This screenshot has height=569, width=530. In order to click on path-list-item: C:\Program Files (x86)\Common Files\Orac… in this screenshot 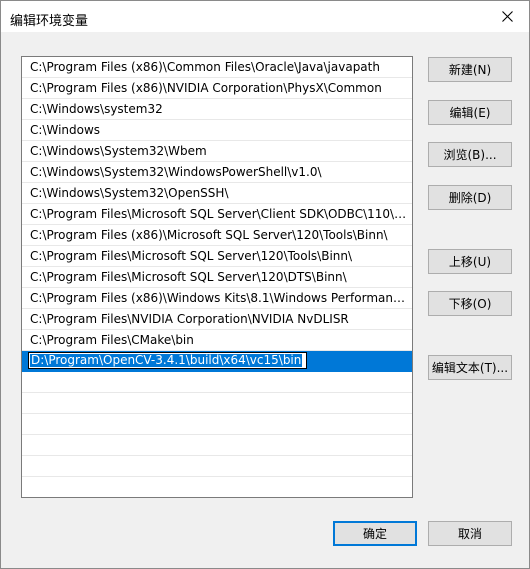, I will do `click(217, 67)`.